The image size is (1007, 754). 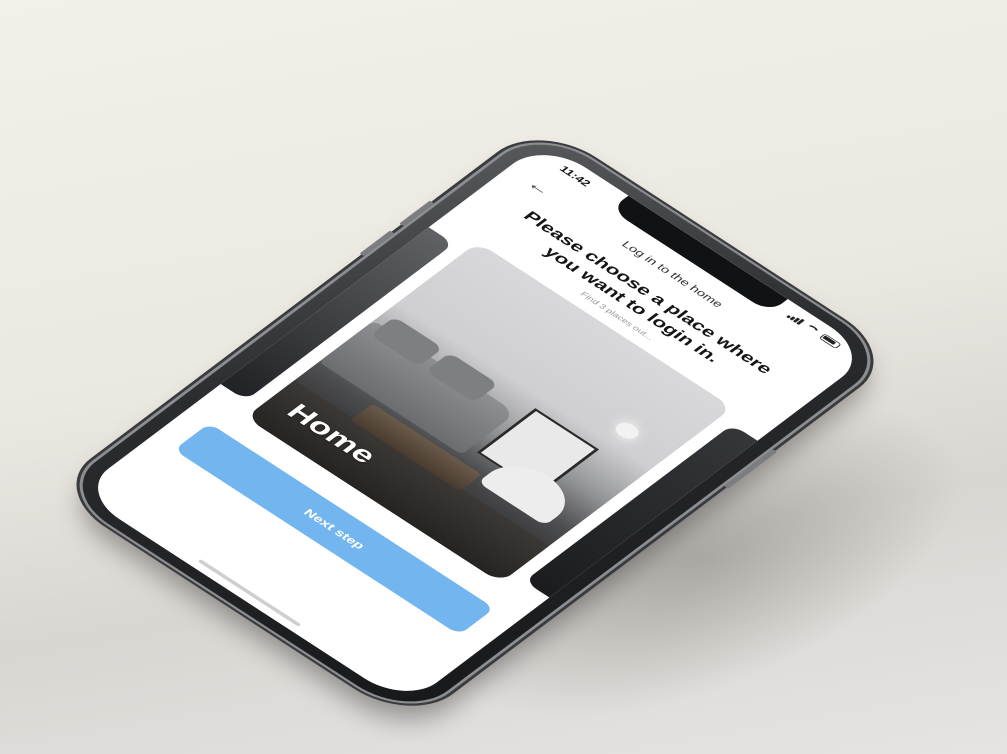 I want to click on battery-icon, so click(x=830, y=341).